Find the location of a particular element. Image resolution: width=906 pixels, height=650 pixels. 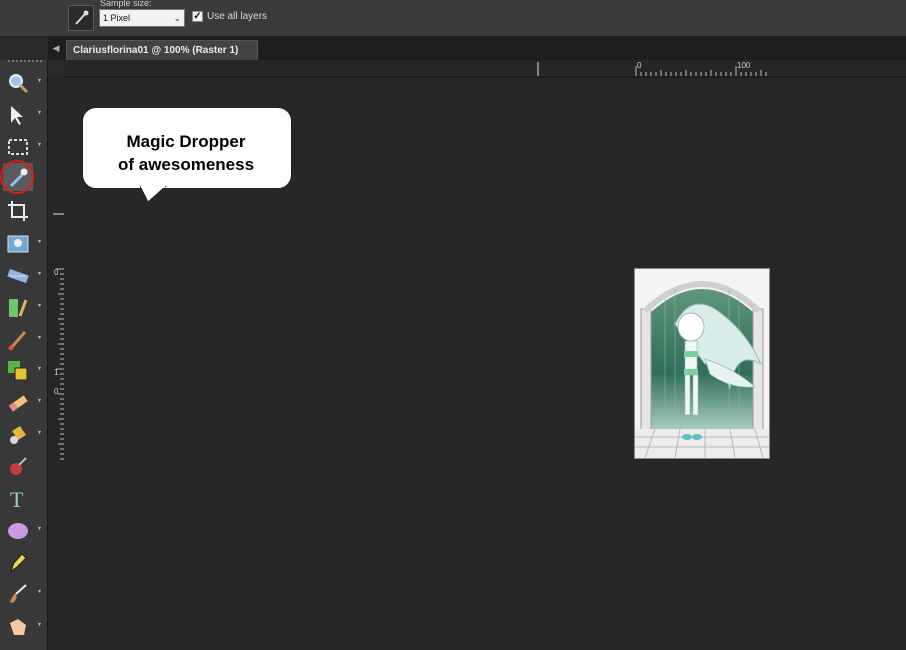

picture-tube-icon is located at coordinates (18, 466).